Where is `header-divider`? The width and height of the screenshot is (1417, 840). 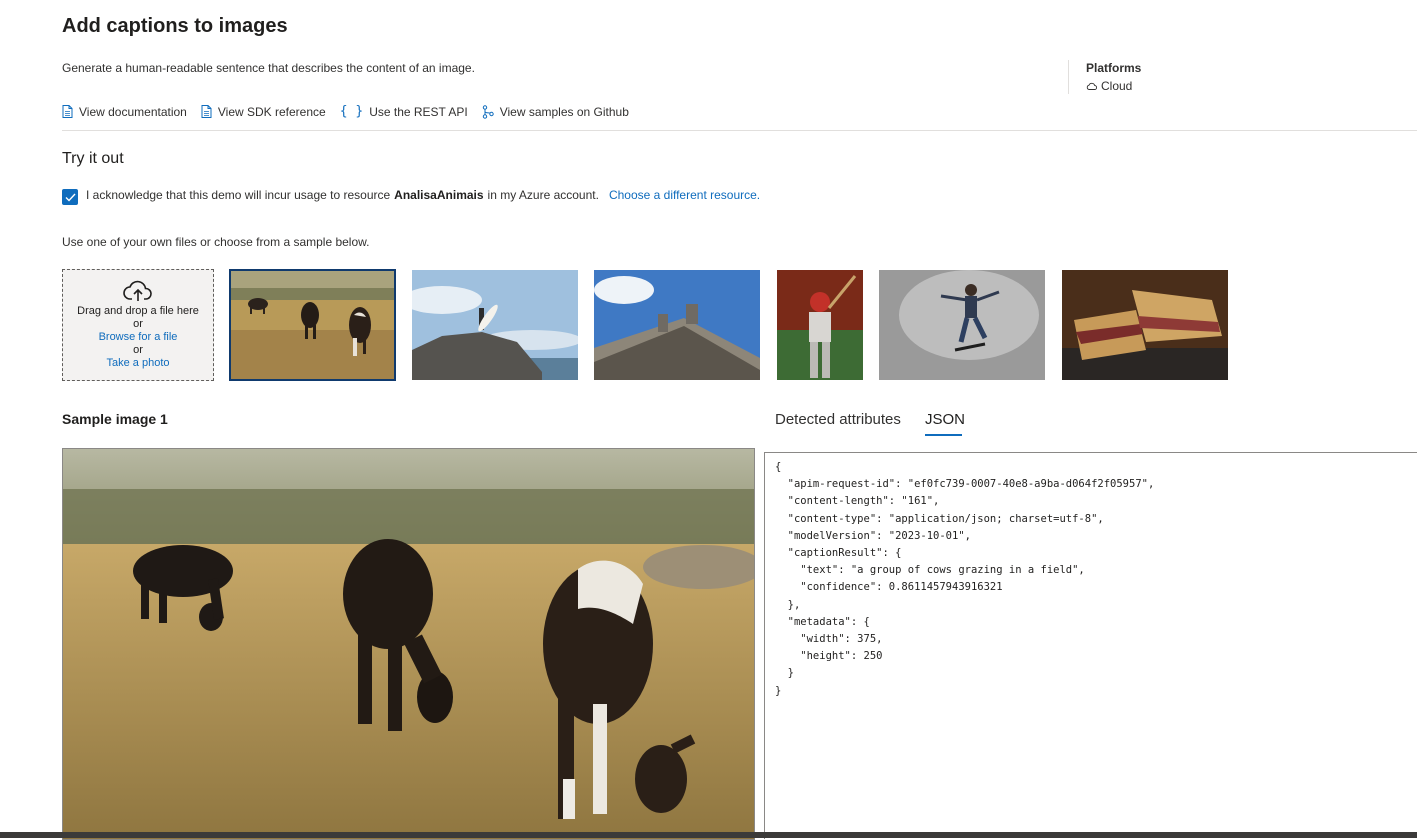
header-divider is located at coordinates (1068, 77).